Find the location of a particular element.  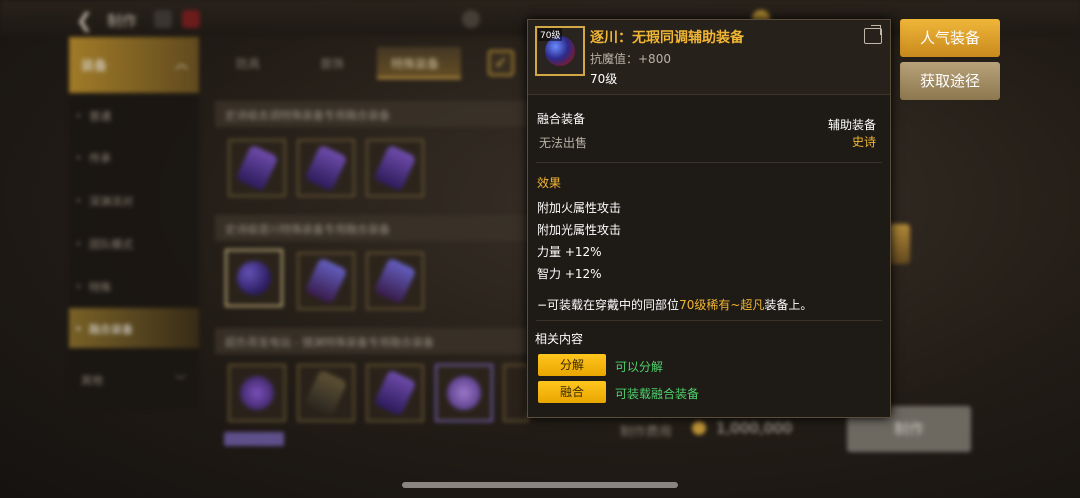

sell-status: 无法出售 is located at coordinates (563, 143).